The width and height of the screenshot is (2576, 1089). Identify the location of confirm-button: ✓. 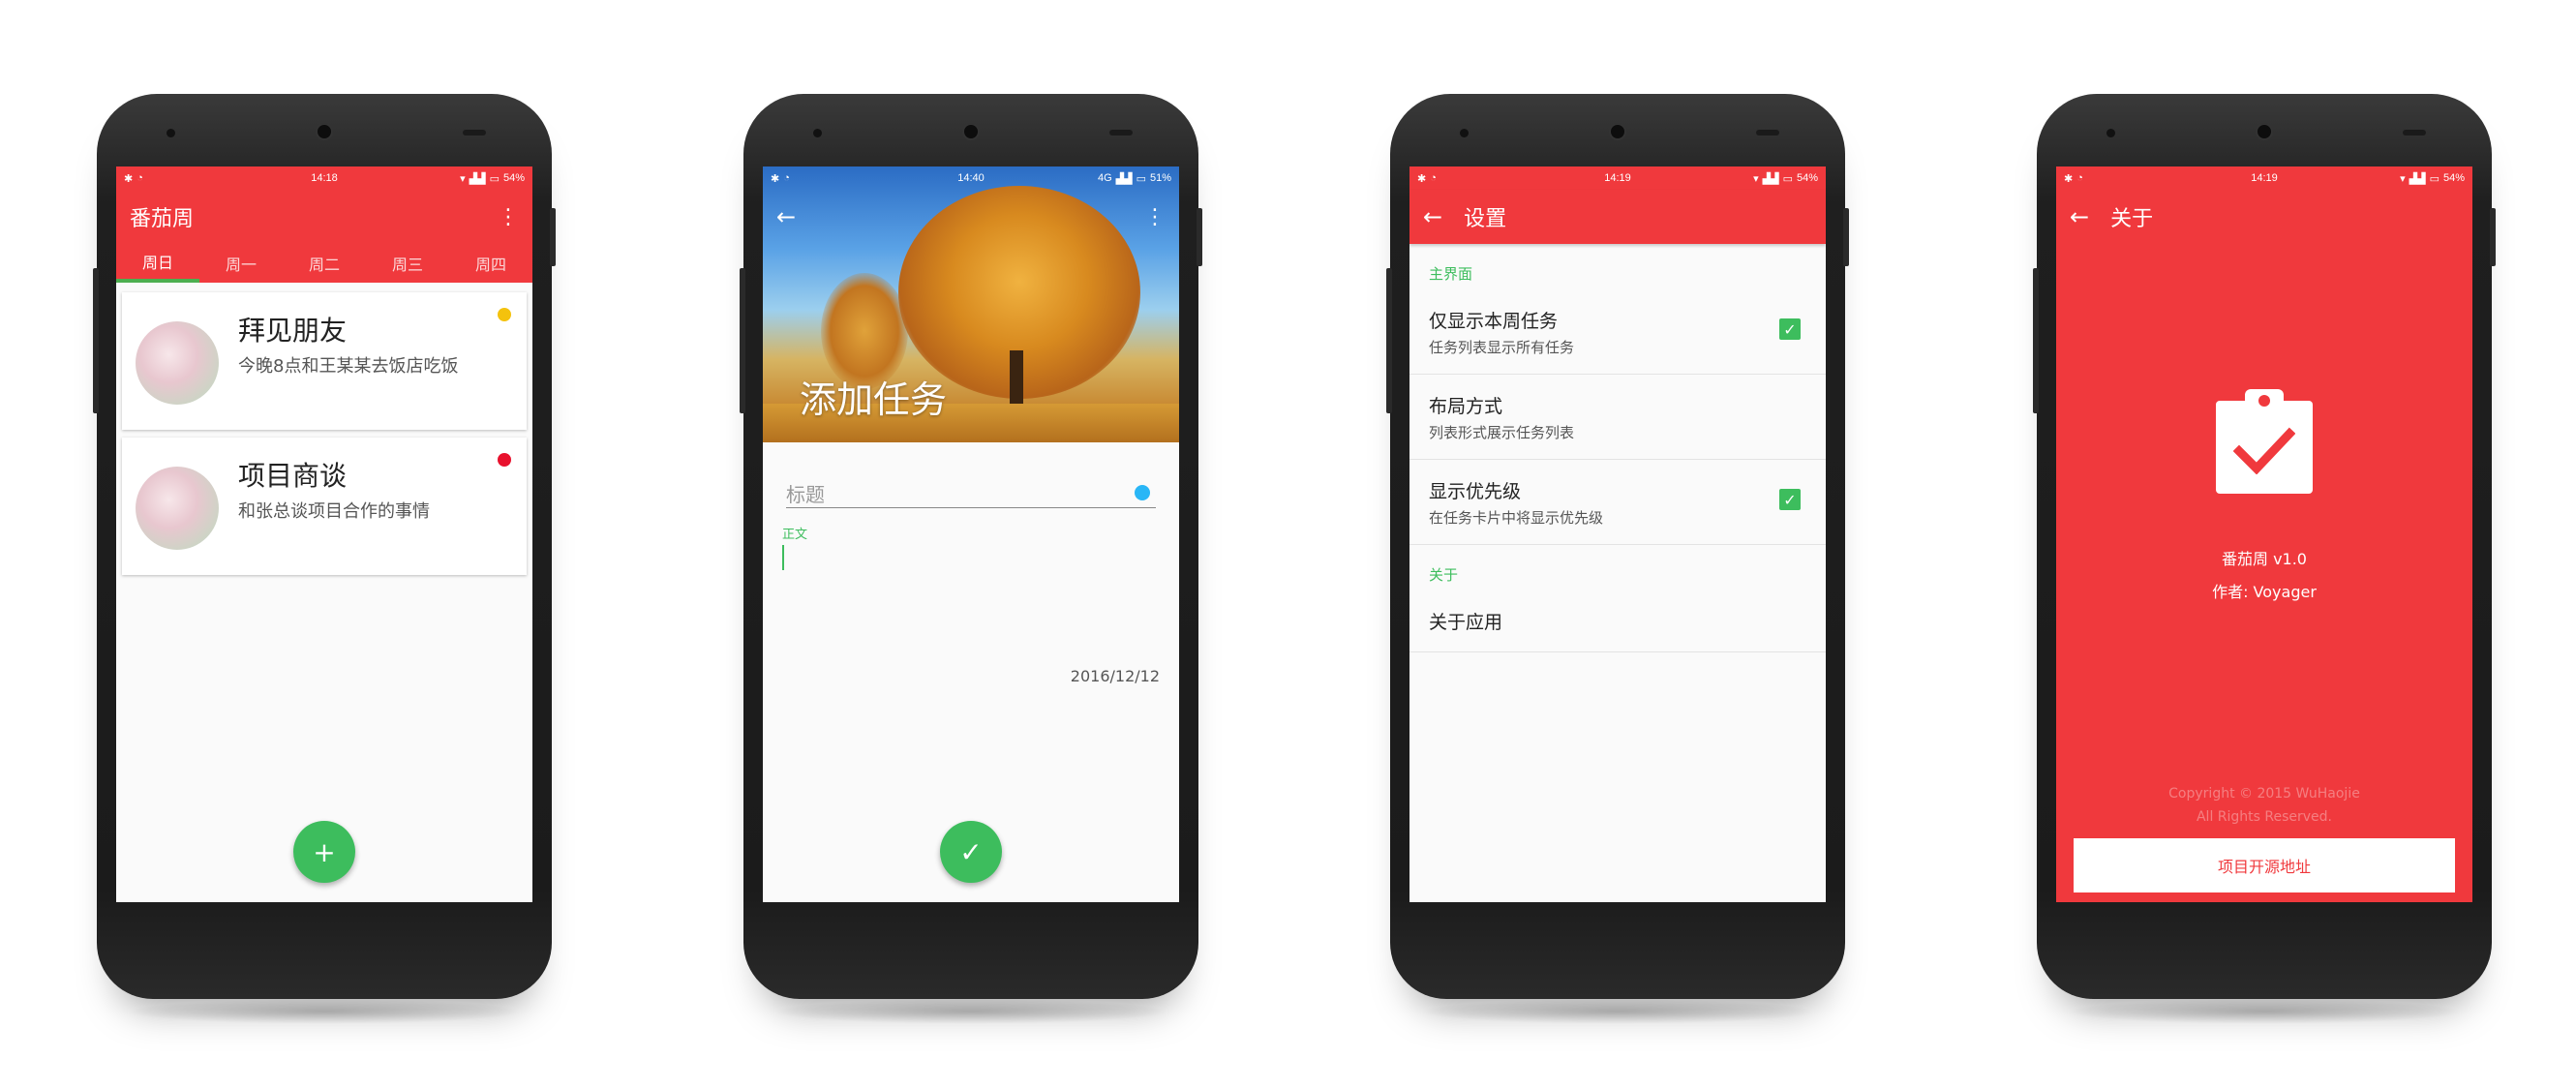
(971, 852).